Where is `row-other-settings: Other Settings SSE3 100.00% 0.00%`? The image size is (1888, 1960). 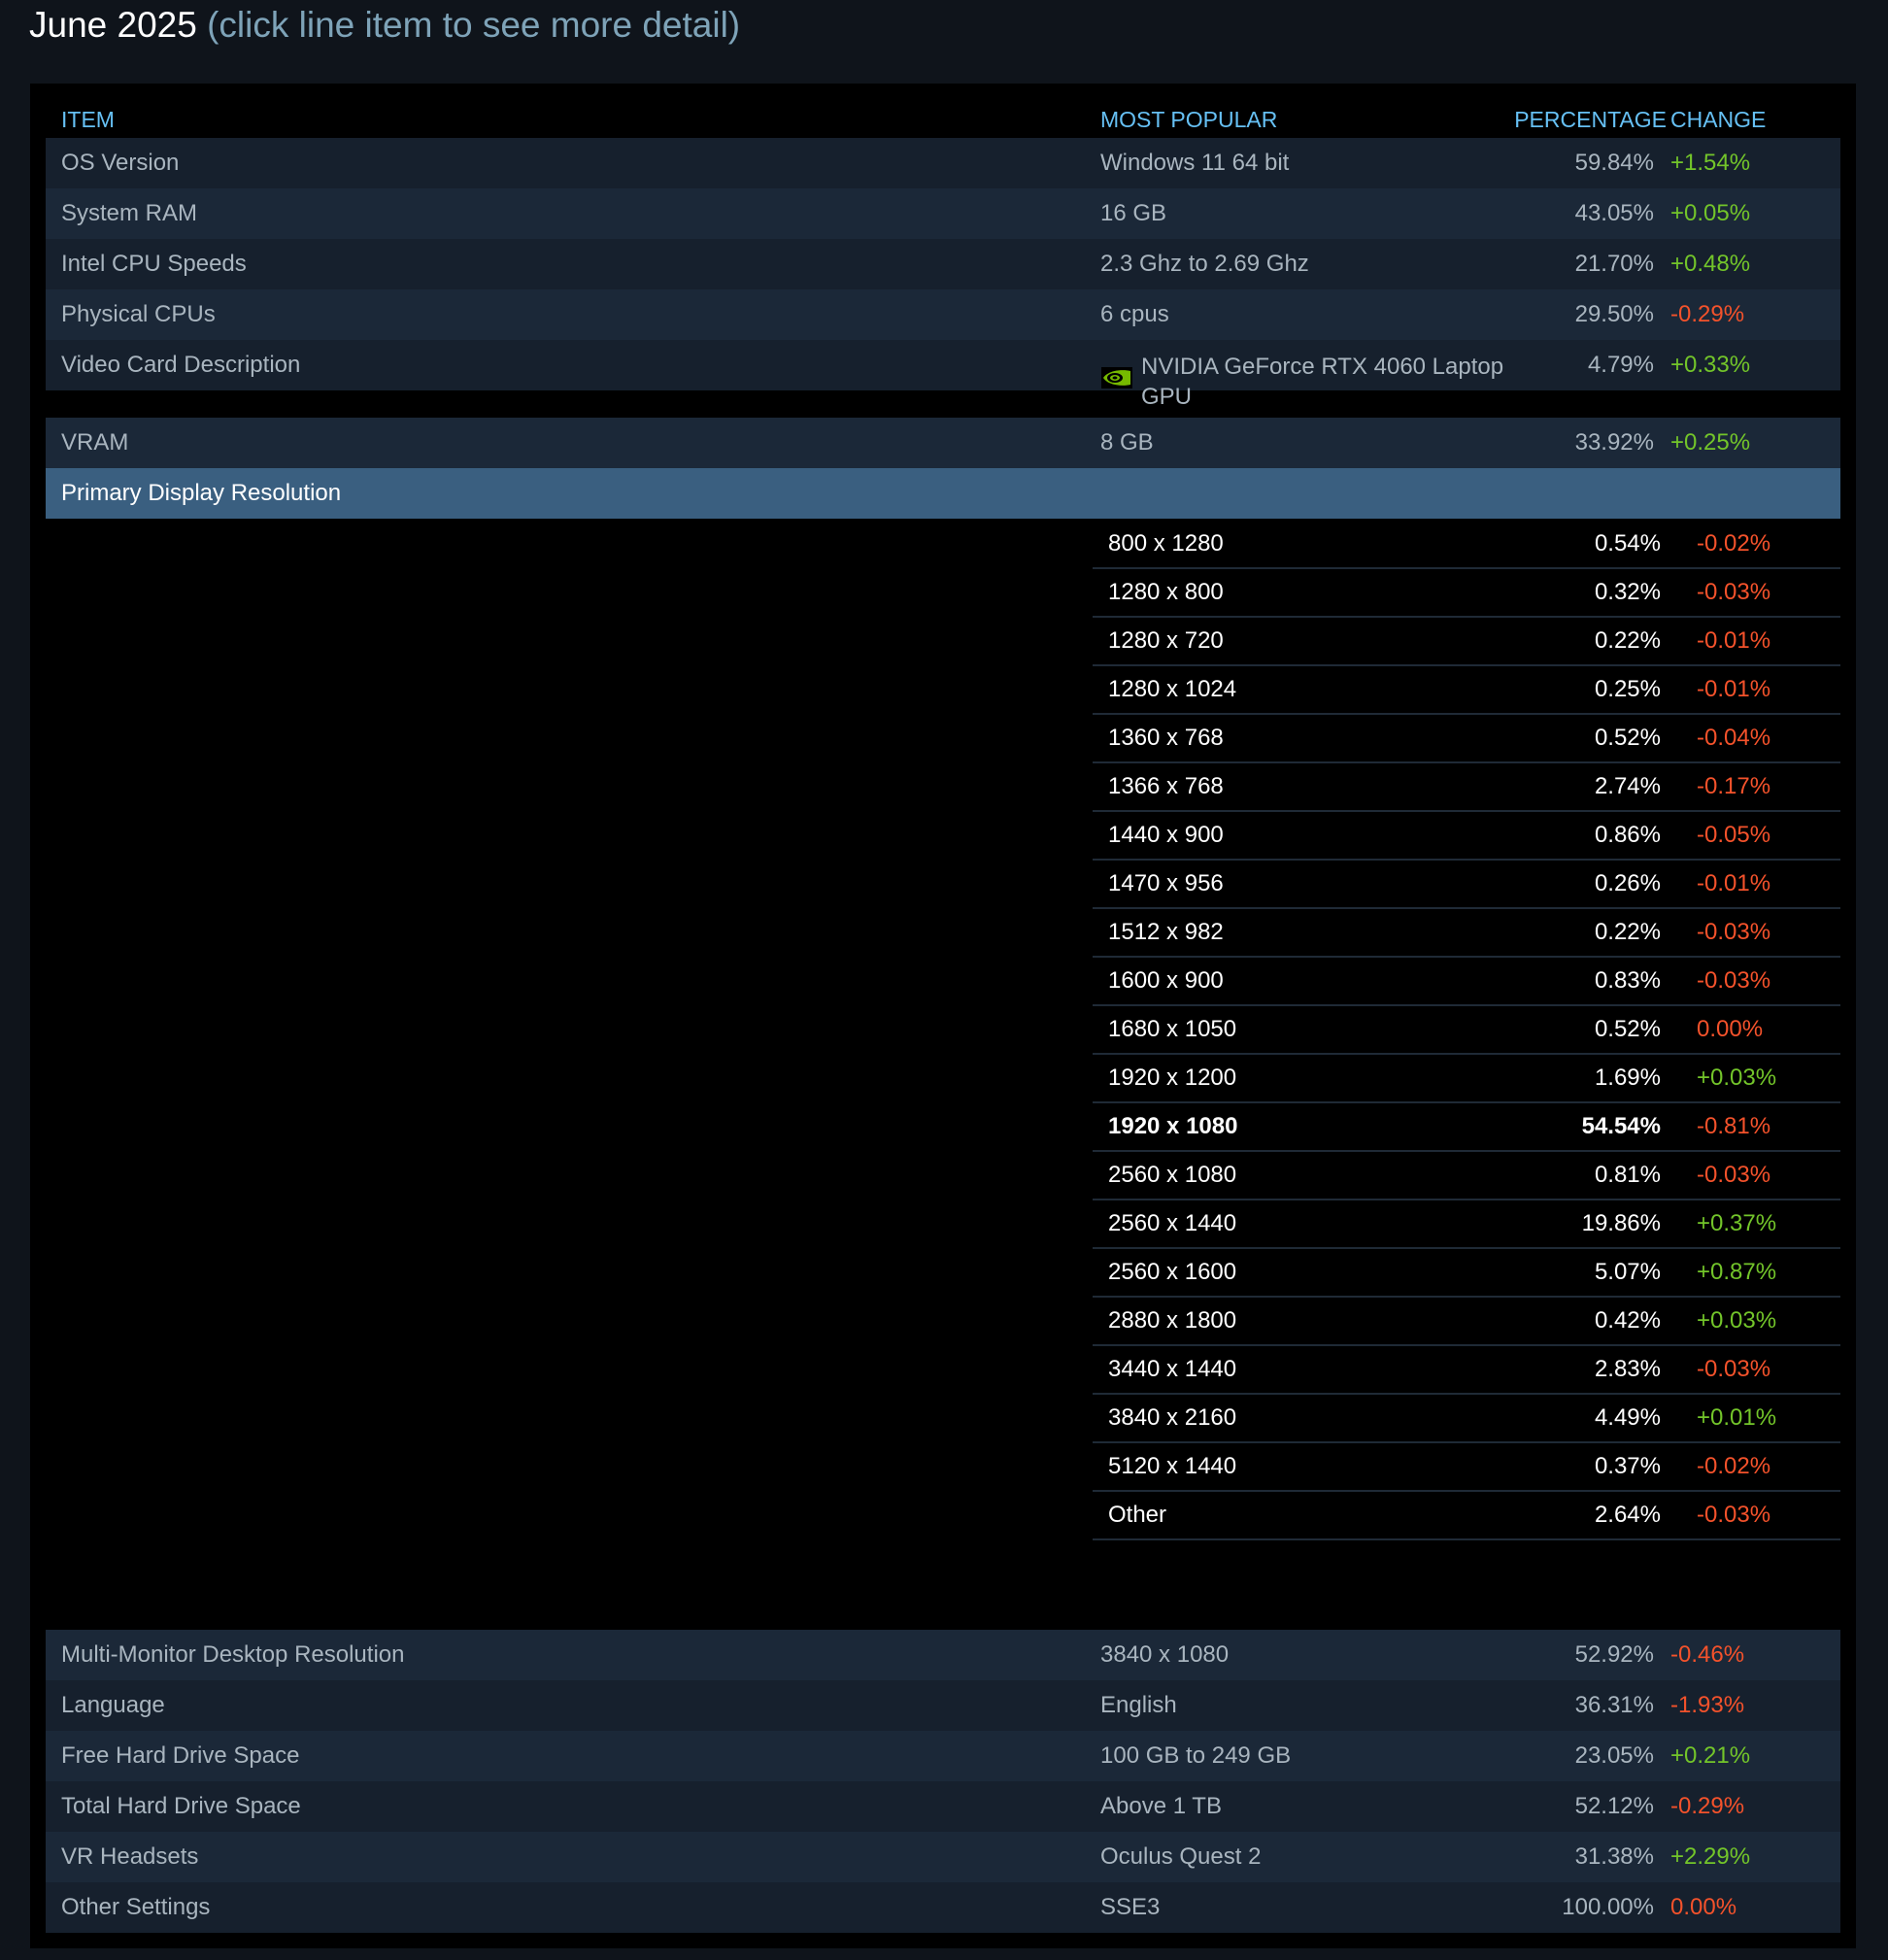 row-other-settings: Other Settings SSE3 100.00% 0.00% is located at coordinates (943, 1907).